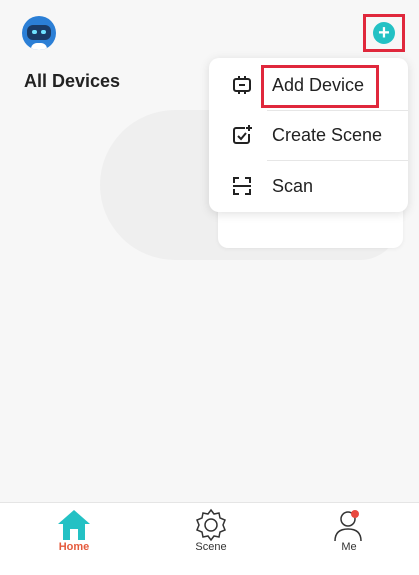  What do you see at coordinates (39, 33) in the screenshot?
I see `robot-avatar-icon` at bounding box center [39, 33].